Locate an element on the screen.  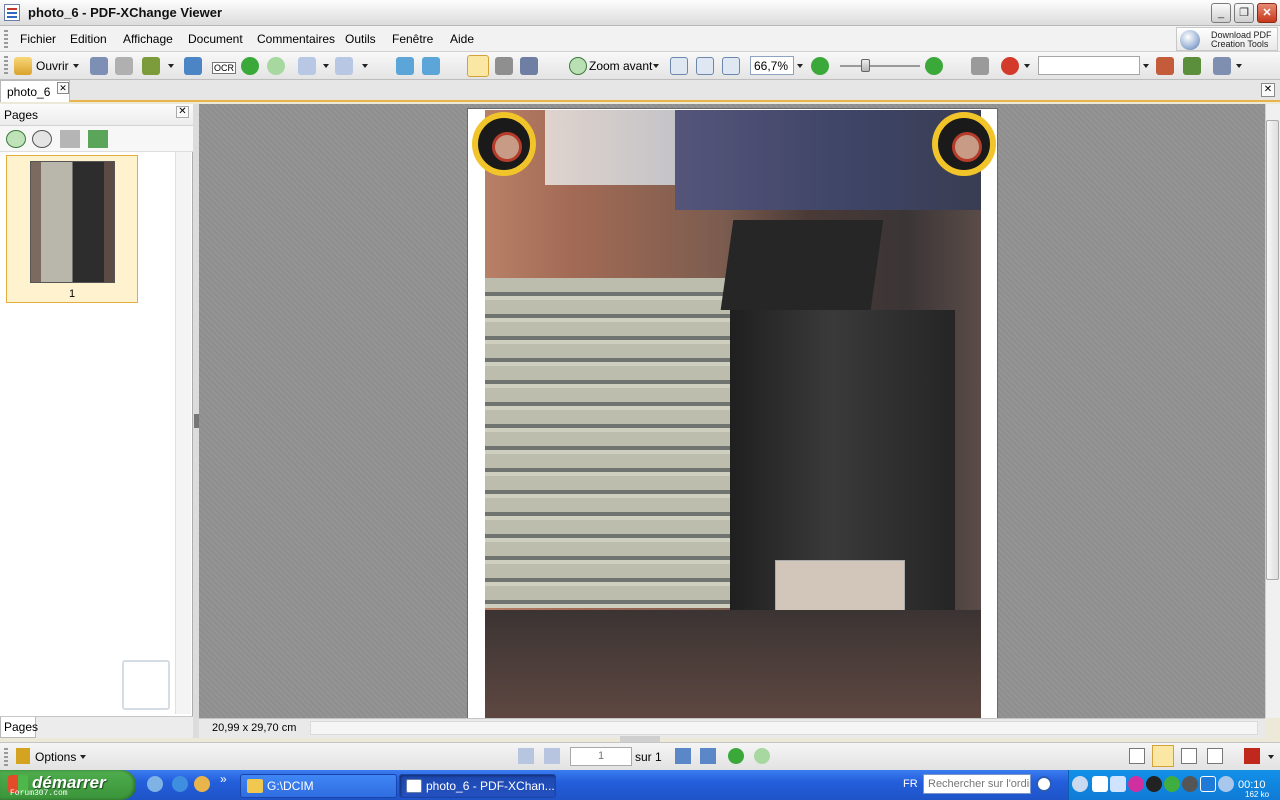
app-icon is located at coordinates (12, 12).